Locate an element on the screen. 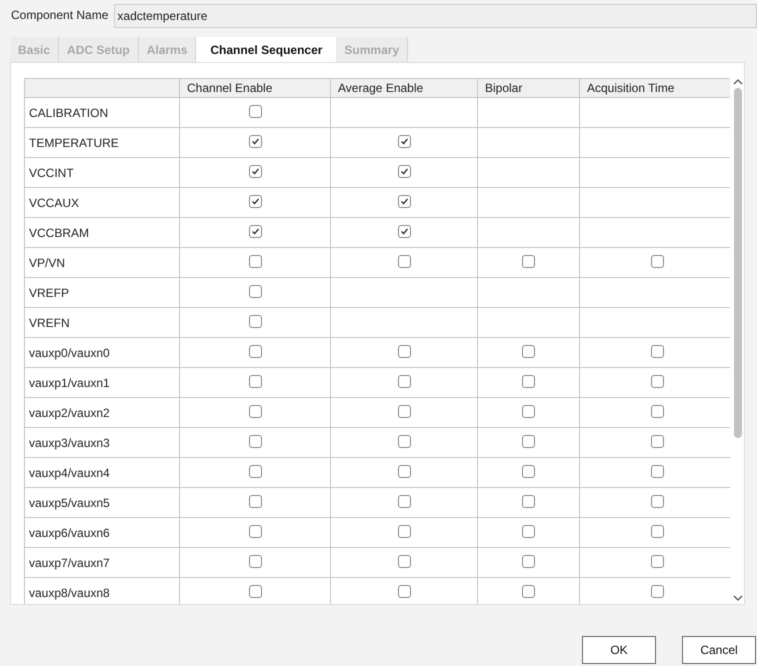 The width and height of the screenshot is (757, 666). scroll-down-icon is located at coordinates (738, 598).